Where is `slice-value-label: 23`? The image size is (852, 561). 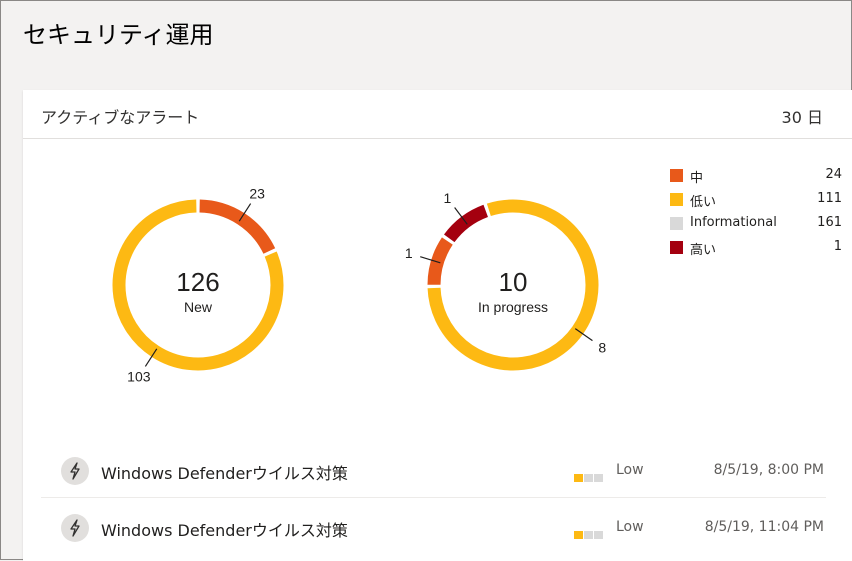 slice-value-label: 23 is located at coordinates (257, 193).